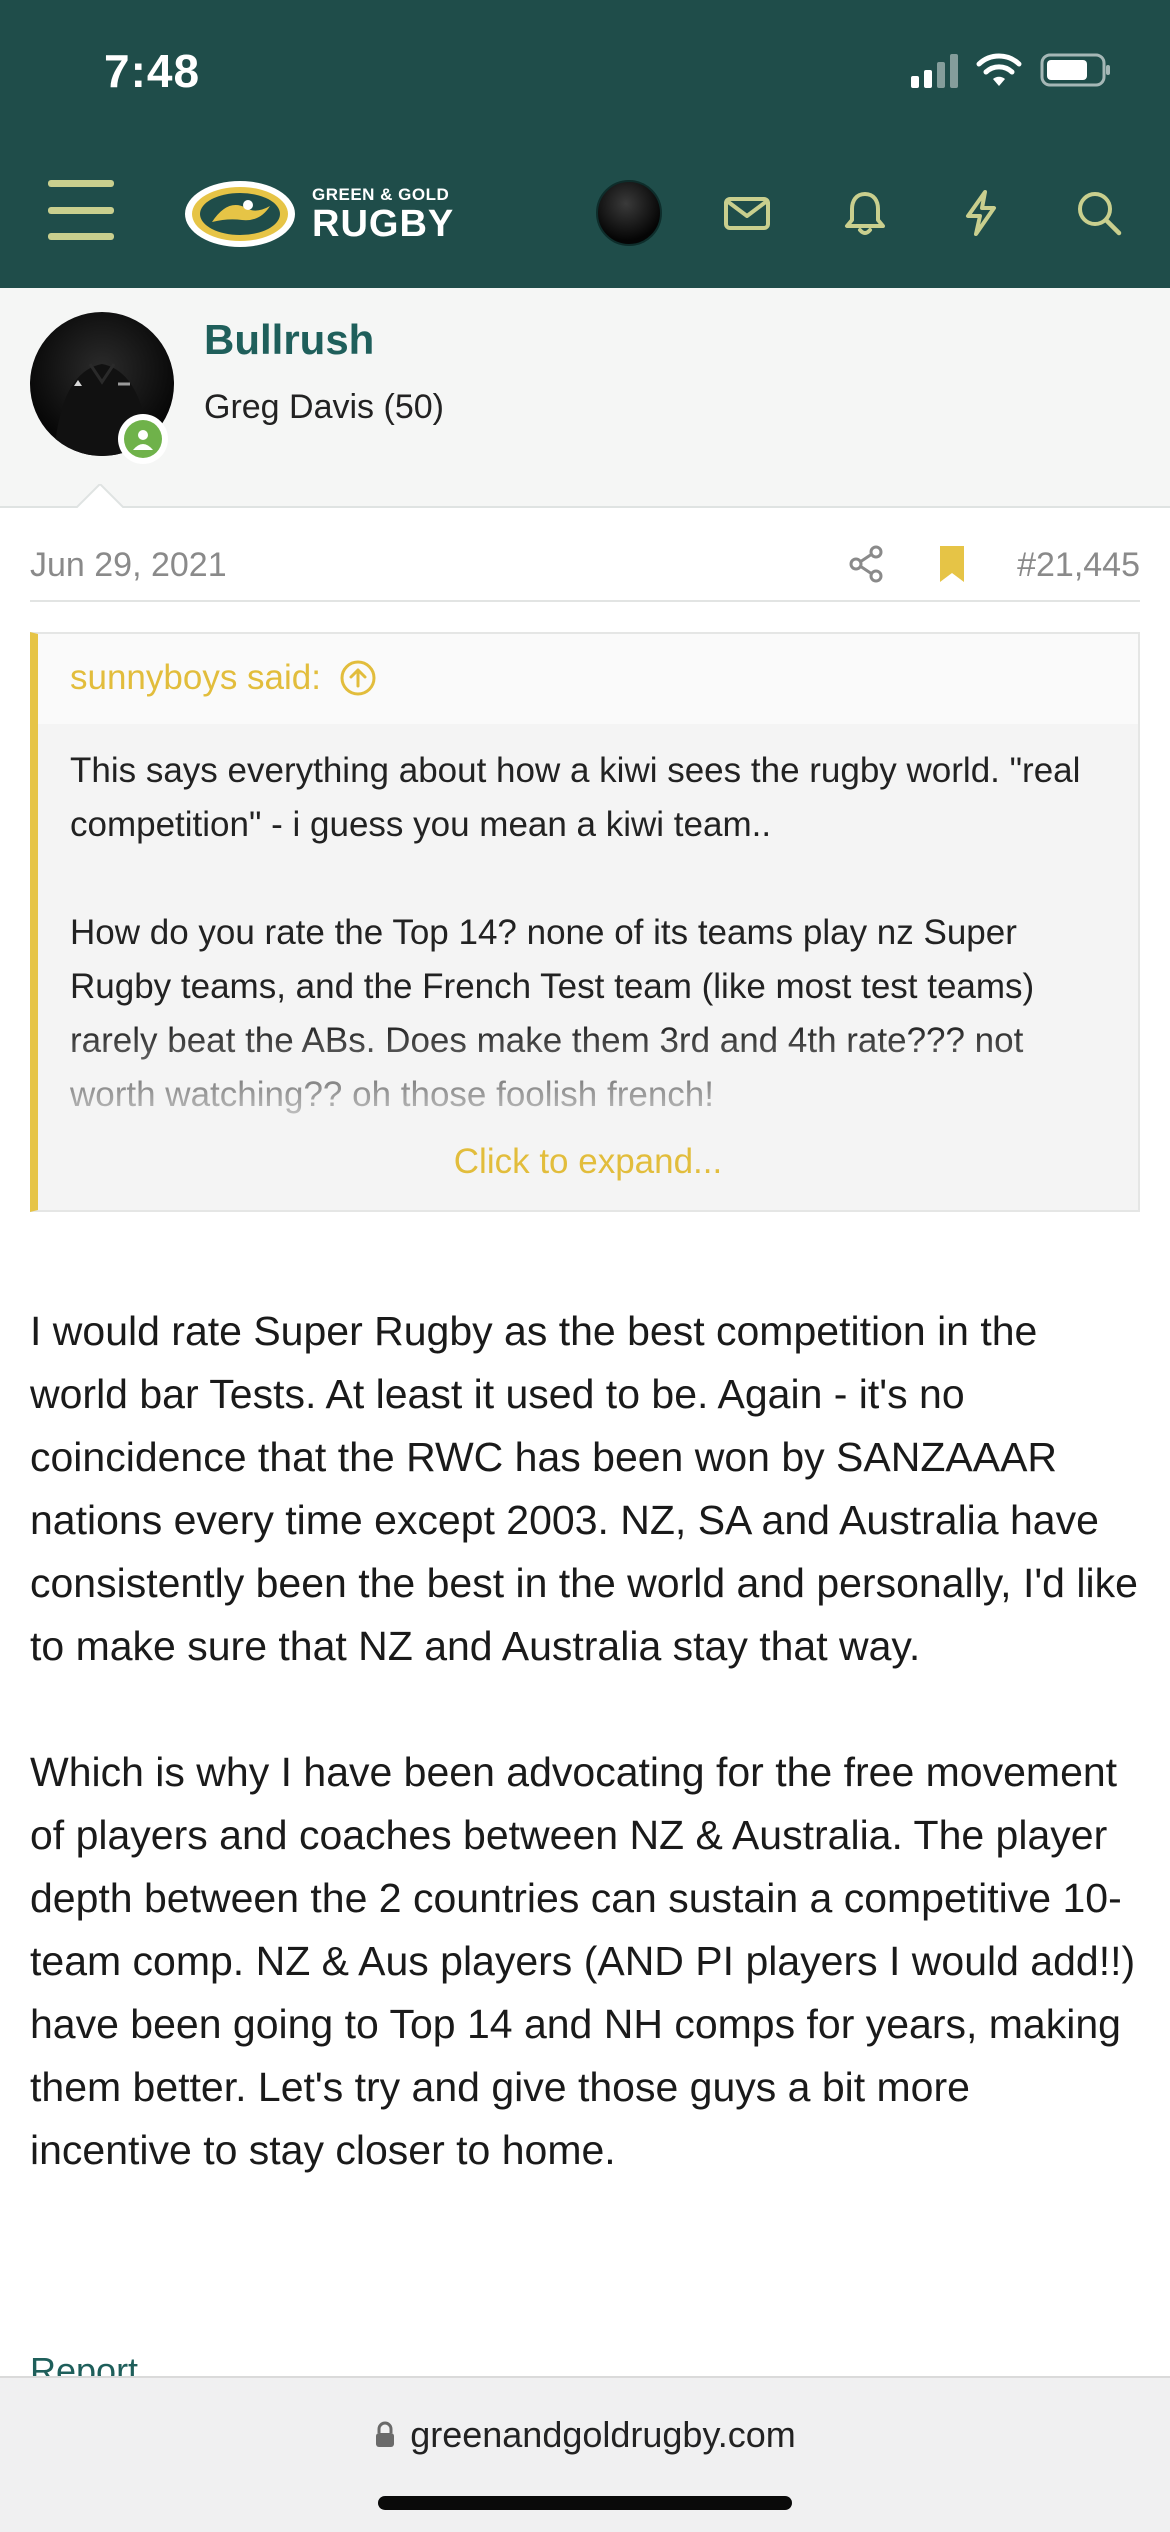 The image size is (1170, 2532). Describe the element at coordinates (152, 71) in the screenshot. I see `status-time: 7:48` at that location.